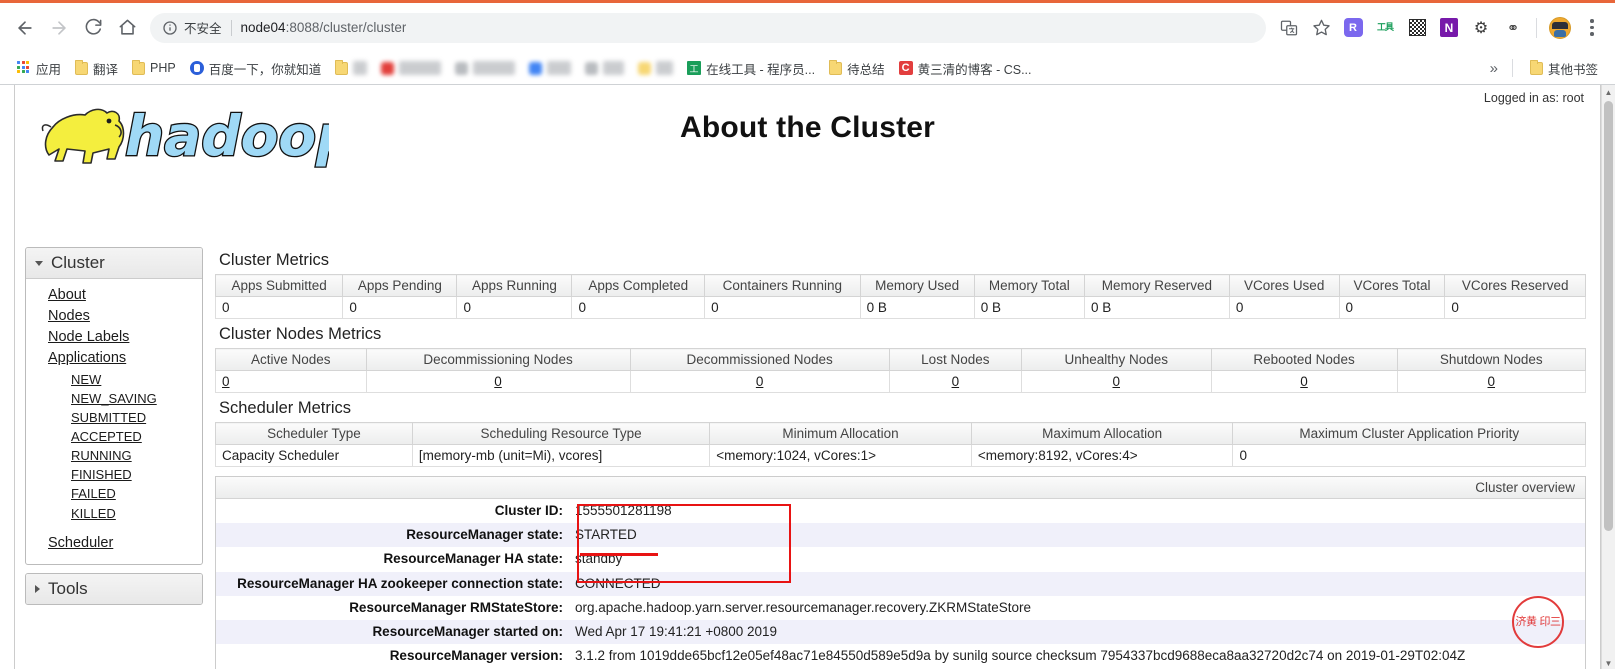 Image resolution: width=1615 pixels, height=669 pixels. What do you see at coordinates (114, 474) in the screenshot?
I see `sidebar-item-finished: FINISHED` at bounding box center [114, 474].